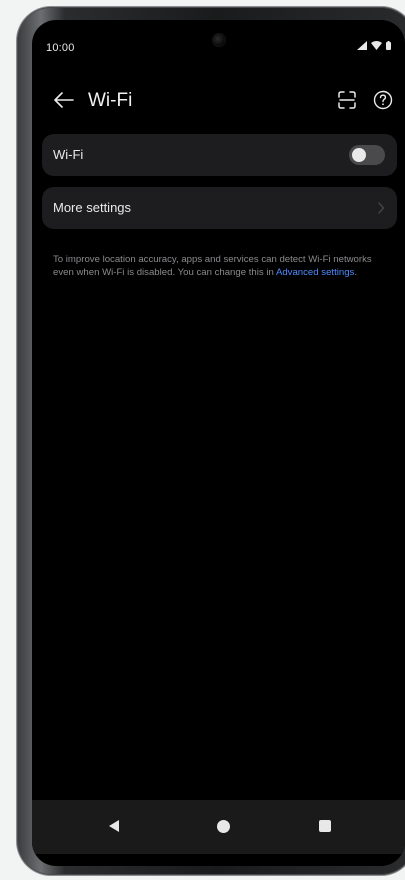  What do you see at coordinates (367, 155) in the screenshot?
I see `wifi-toggle-switch` at bounding box center [367, 155].